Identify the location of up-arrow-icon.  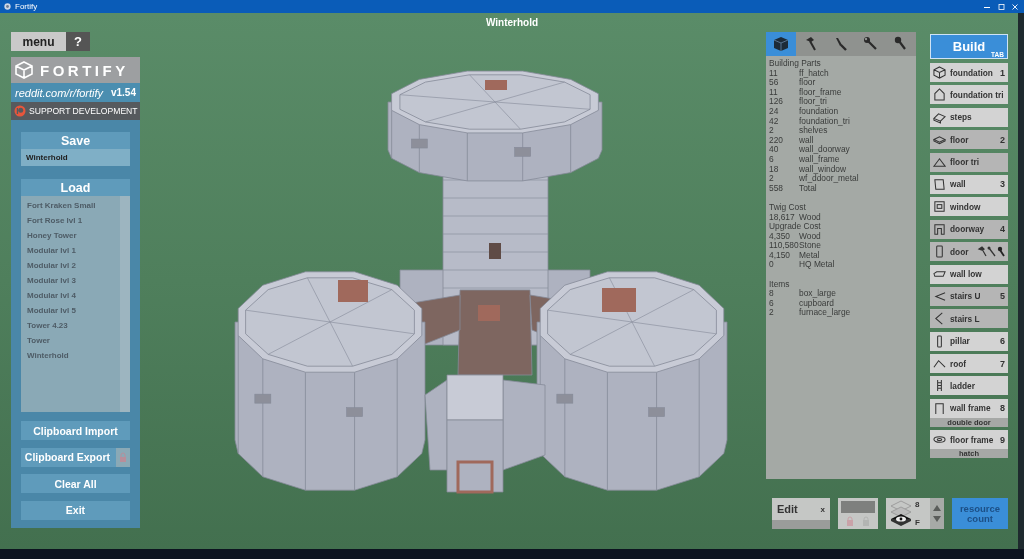
(937, 508).